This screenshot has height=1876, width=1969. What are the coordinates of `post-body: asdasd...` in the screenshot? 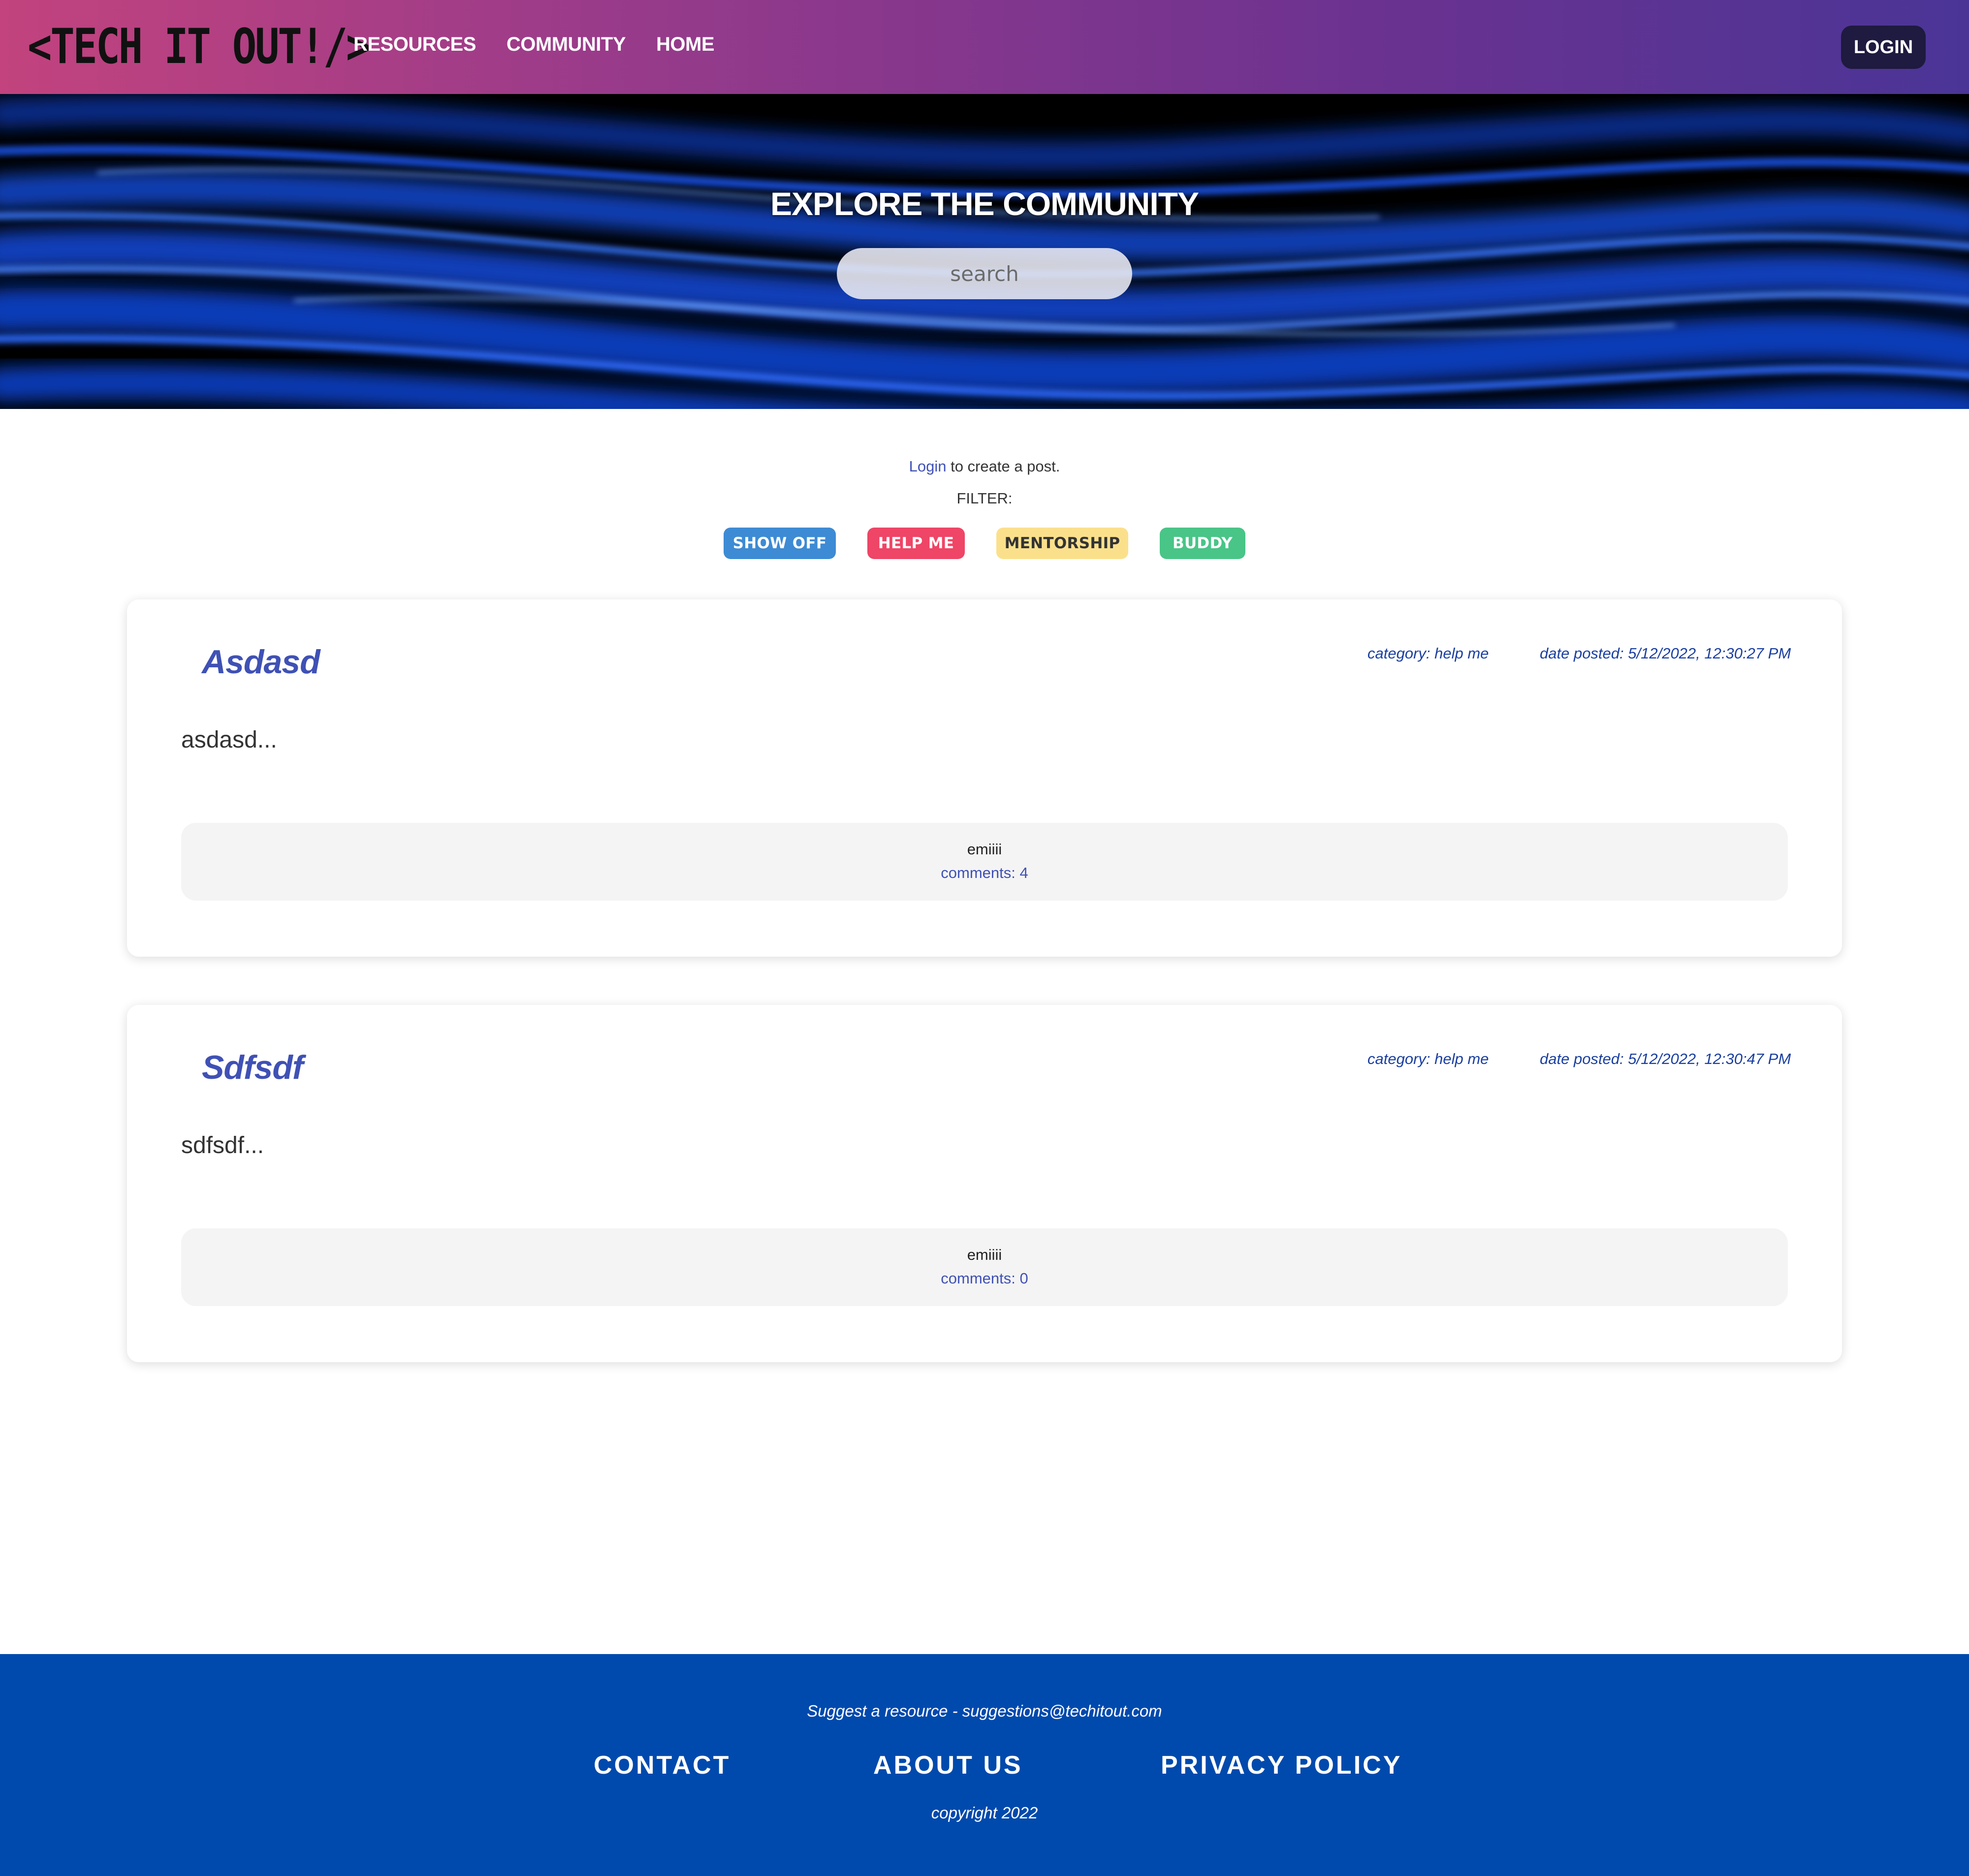 It's located at (229, 740).